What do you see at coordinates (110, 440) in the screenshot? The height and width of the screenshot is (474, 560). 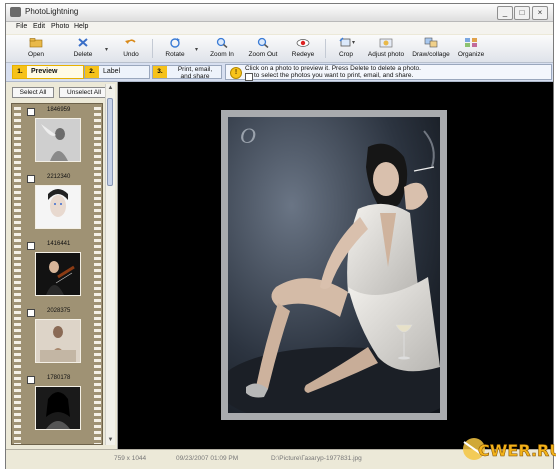 I see `scroll-down-icon: ▼` at bounding box center [110, 440].